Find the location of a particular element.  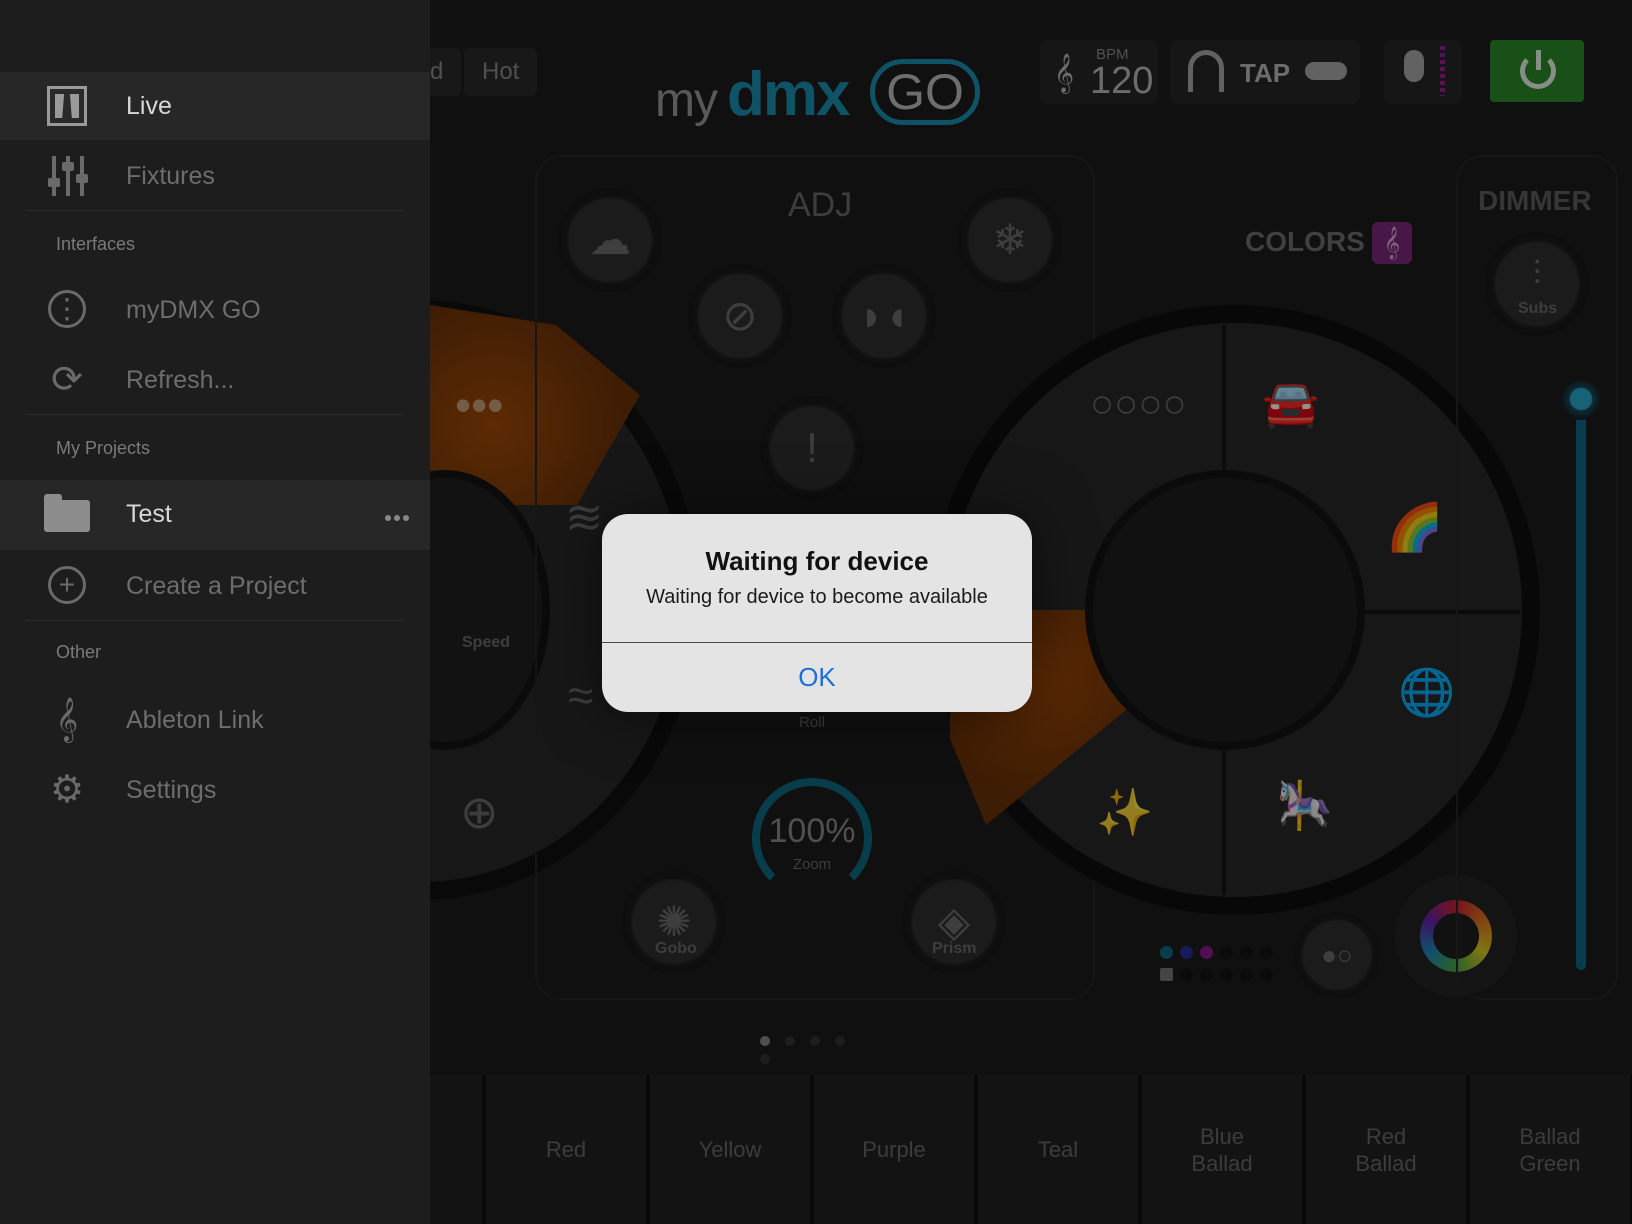

sidebar-item-label: myDMX GO is located at coordinates (193, 310).